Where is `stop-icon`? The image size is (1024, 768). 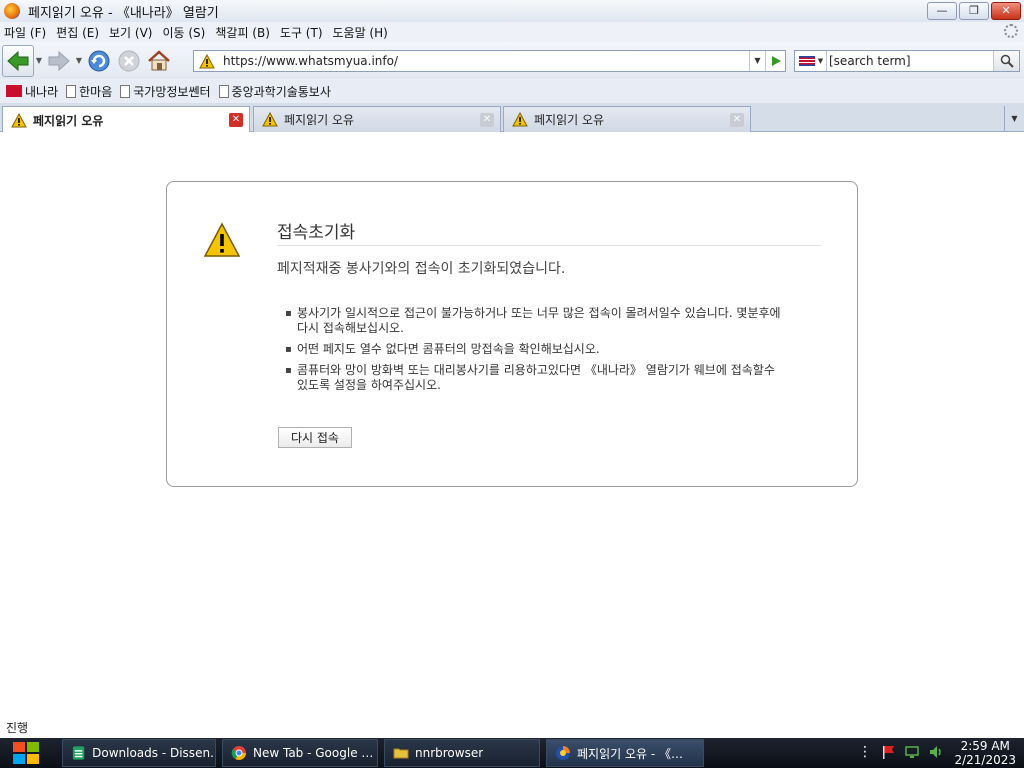
stop-icon is located at coordinates (129, 60).